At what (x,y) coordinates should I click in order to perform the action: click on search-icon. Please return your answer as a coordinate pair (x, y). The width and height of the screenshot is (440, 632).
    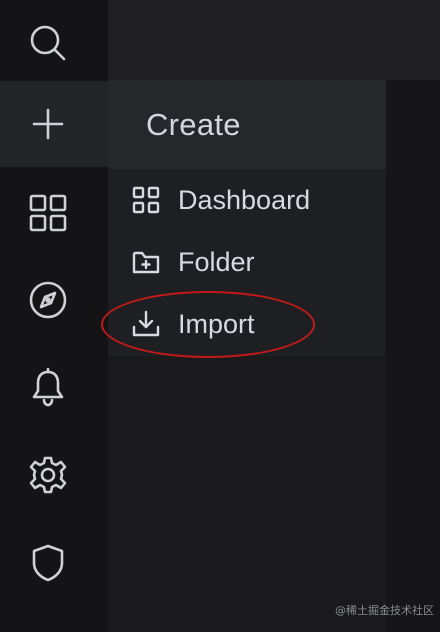
    Looking at the image, I should click on (48, 43).